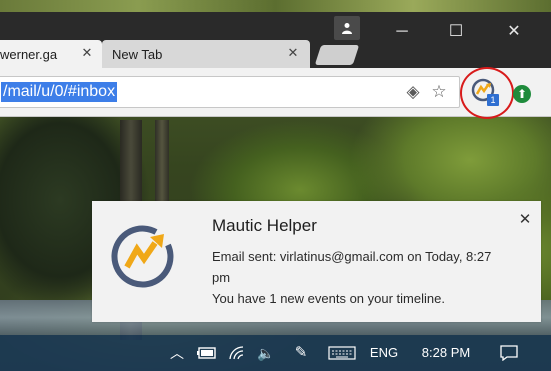 This screenshot has height=371, width=551. What do you see at coordinates (207, 353) in the screenshot?
I see `battery-icon` at bounding box center [207, 353].